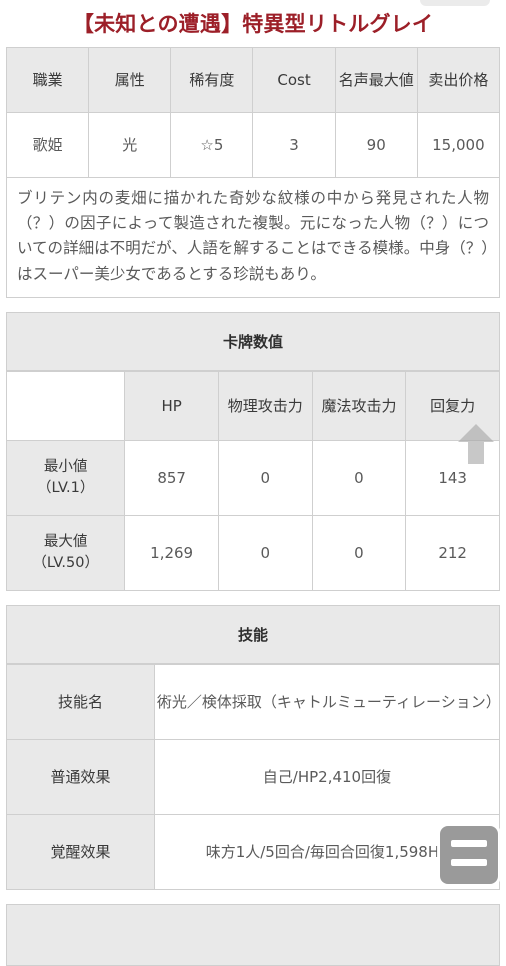 The height and width of the screenshot is (966, 506). I want to click on profile-value-sell: 15,000, so click(458, 145).